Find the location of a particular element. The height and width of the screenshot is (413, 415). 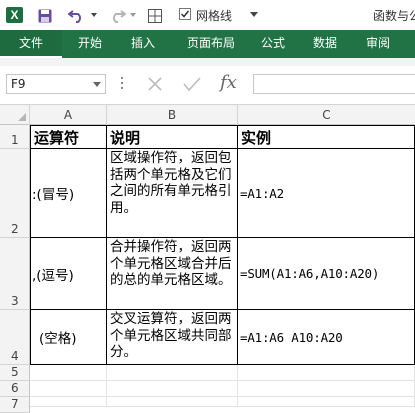

gridlines-checkbox is located at coordinates (185, 14).